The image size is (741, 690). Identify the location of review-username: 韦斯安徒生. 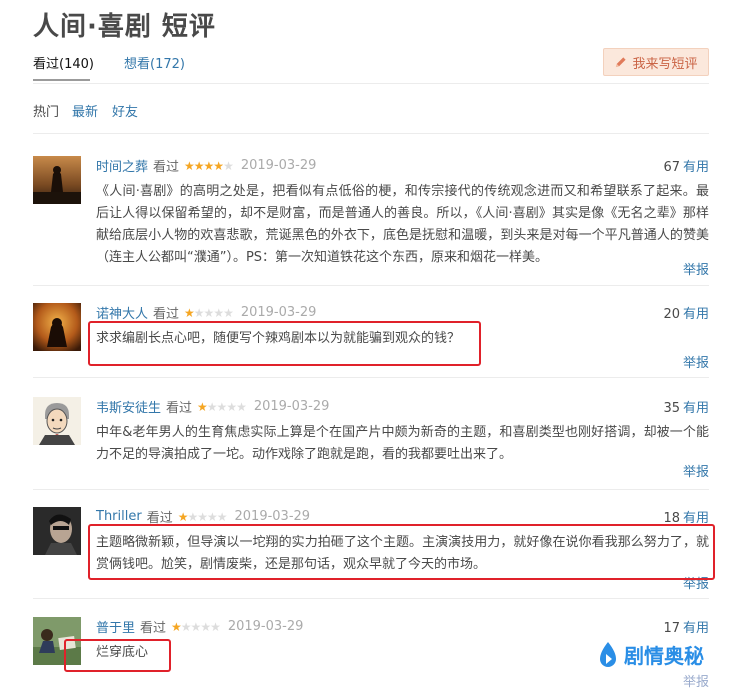
(128, 406).